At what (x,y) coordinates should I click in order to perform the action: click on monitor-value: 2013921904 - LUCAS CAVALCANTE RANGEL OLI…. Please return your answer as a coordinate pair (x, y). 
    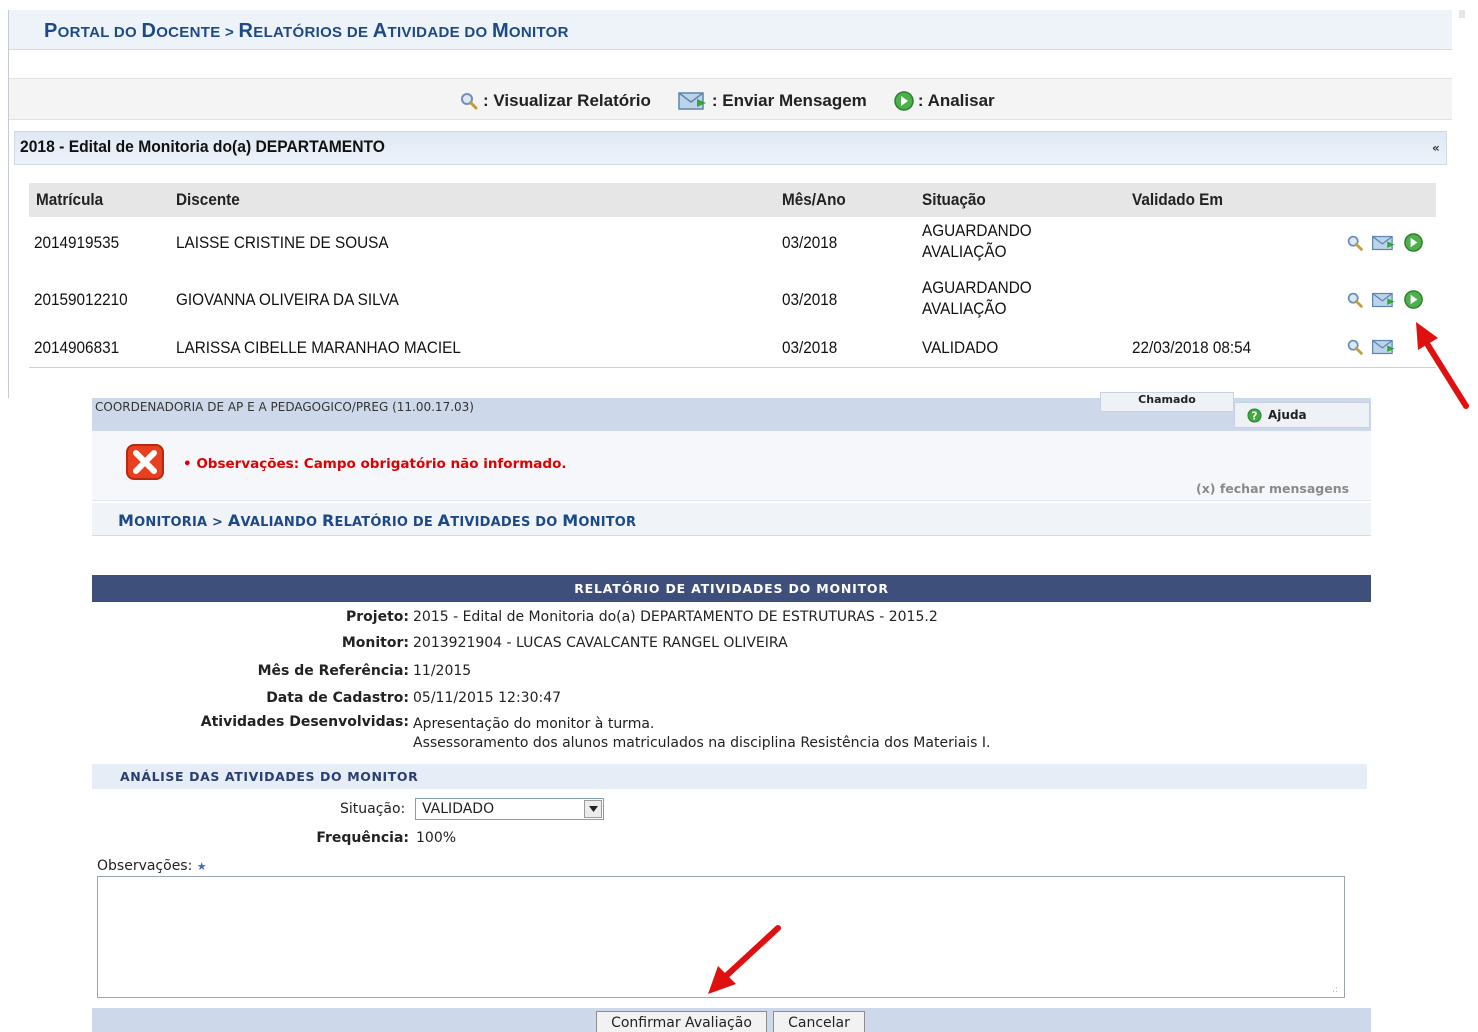
    Looking at the image, I should click on (600, 643).